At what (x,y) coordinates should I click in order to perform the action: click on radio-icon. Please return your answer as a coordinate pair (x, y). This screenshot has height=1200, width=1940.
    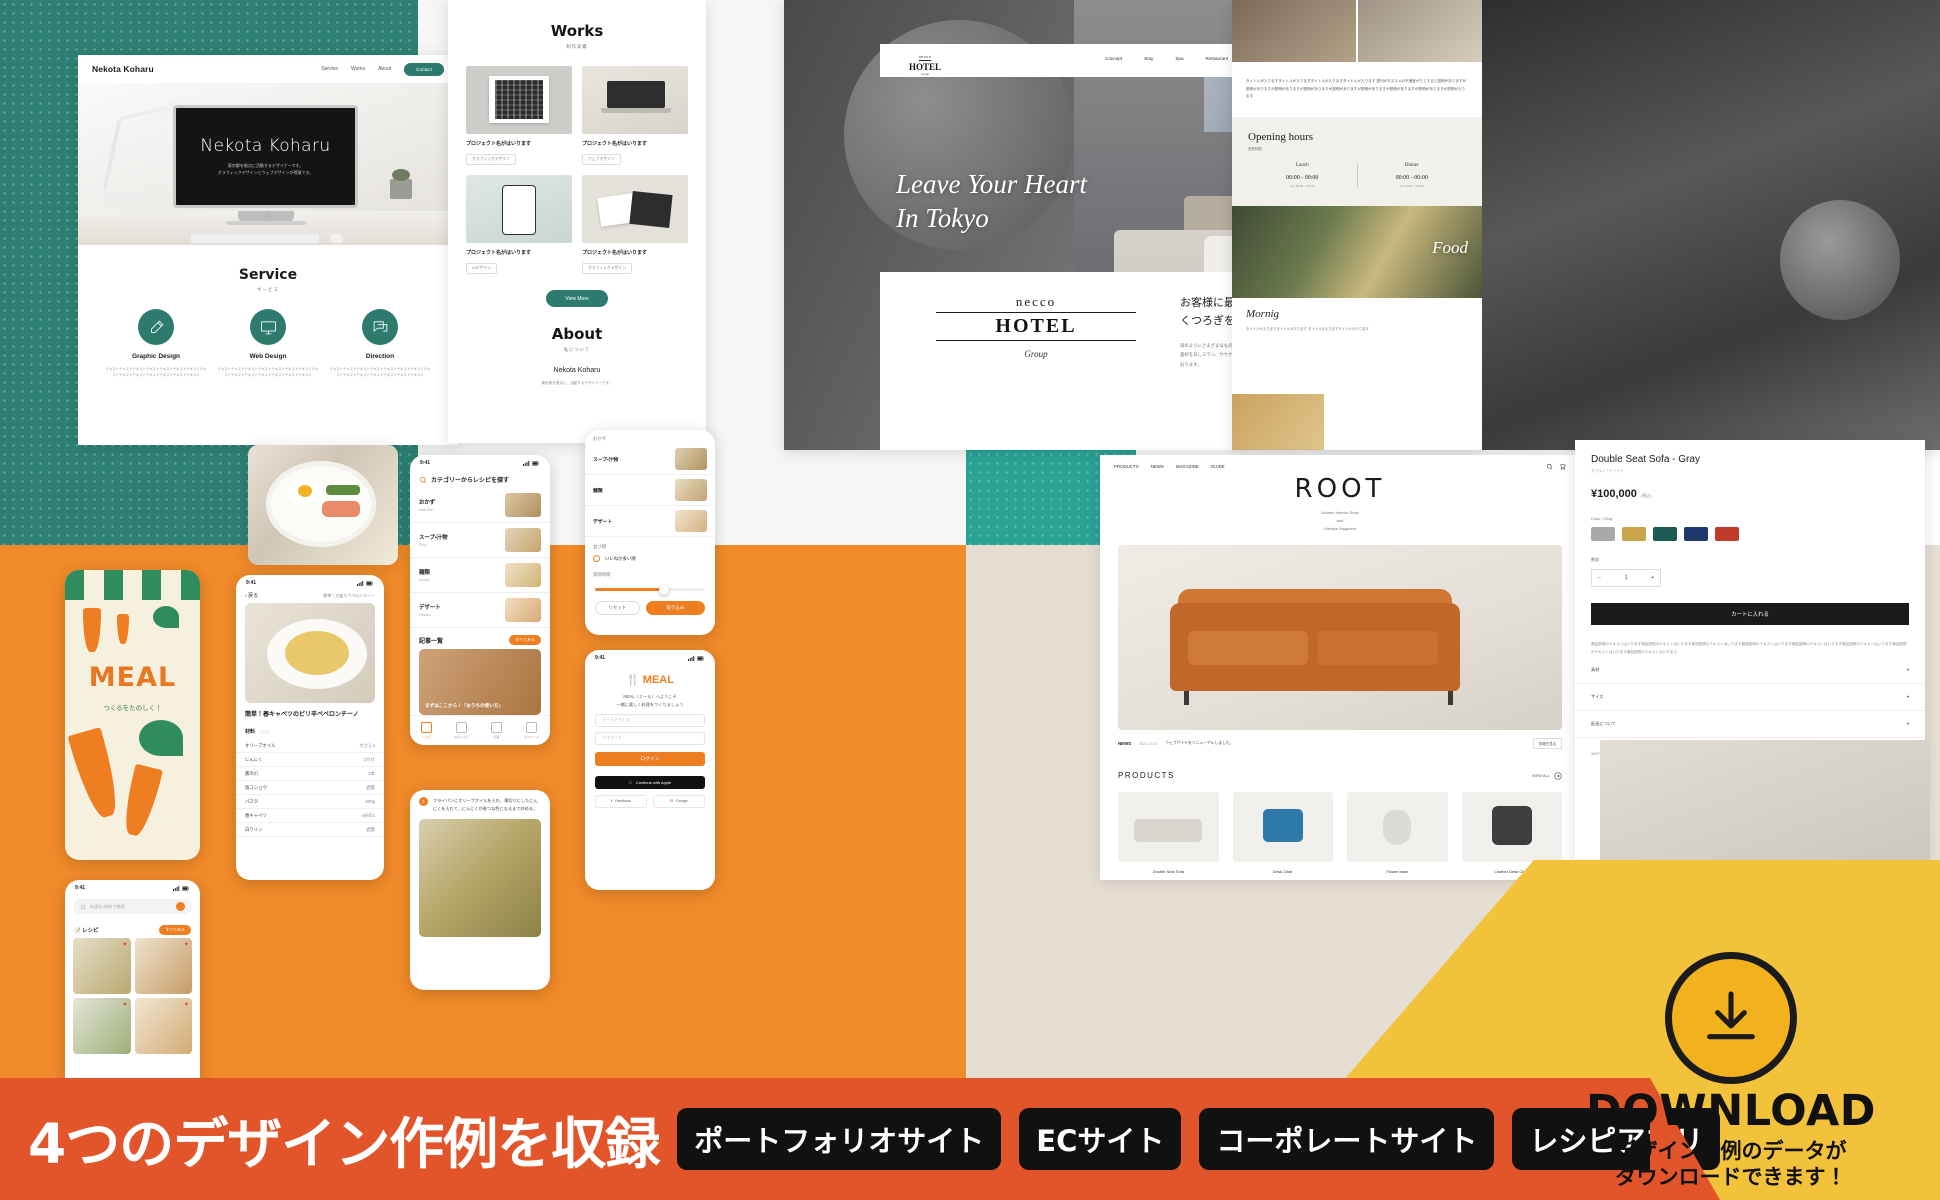
    Looking at the image, I should click on (596, 558).